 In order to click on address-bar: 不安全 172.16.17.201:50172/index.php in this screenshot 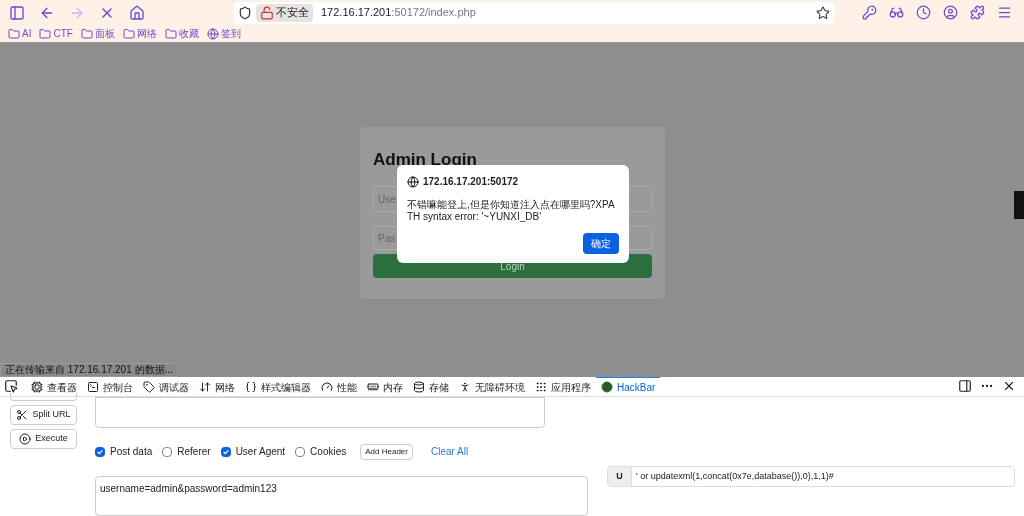, I will do `click(534, 12)`.